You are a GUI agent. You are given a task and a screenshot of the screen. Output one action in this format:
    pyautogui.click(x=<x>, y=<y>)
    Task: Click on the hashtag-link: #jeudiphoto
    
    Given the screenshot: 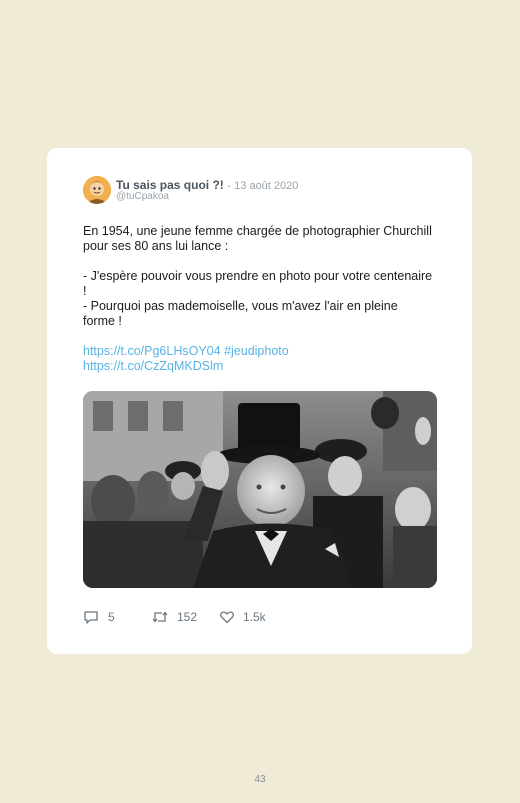 What is the action you would take?
    pyautogui.click(x=256, y=351)
    